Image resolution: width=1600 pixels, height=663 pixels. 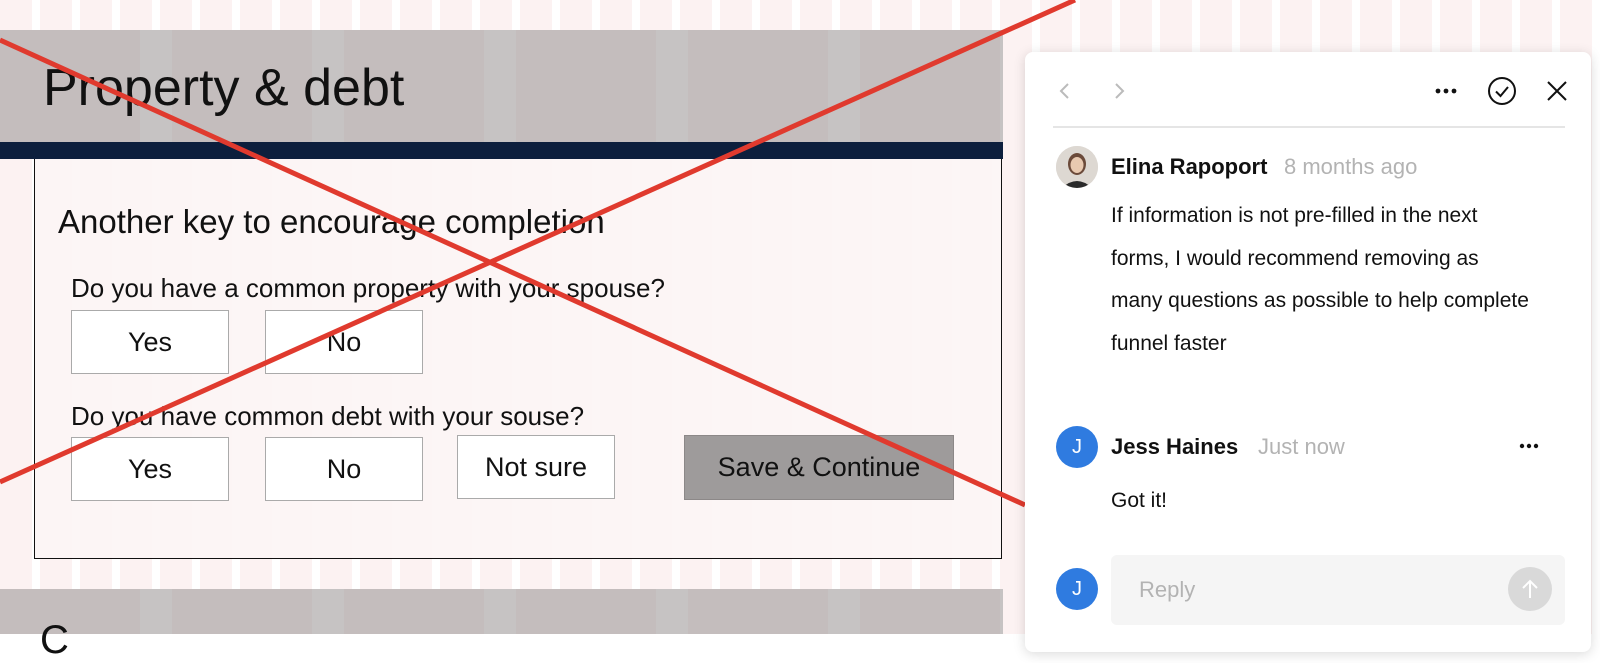 What do you see at coordinates (54, 640) in the screenshot?
I see `next-section-title: C` at bounding box center [54, 640].